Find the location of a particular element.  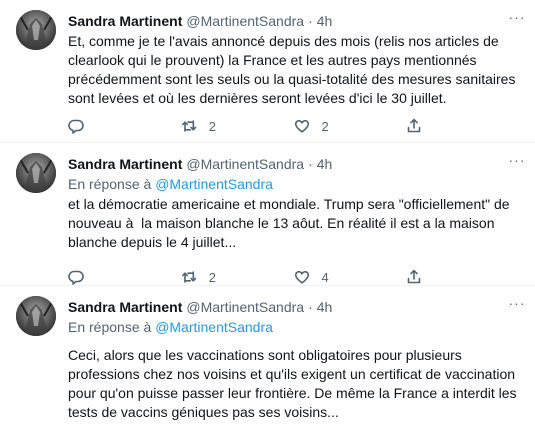

like-count: 2 is located at coordinates (325, 126).